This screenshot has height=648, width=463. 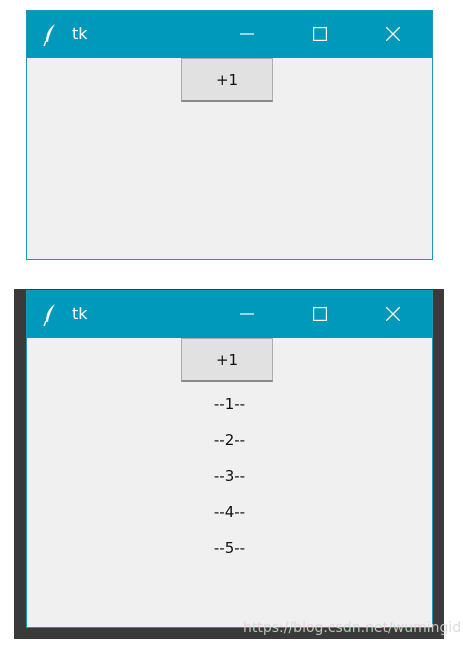 What do you see at coordinates (229, 476) in the screenshot?
I see `counter-label-3: --3--` at bounding box center [229, 476].